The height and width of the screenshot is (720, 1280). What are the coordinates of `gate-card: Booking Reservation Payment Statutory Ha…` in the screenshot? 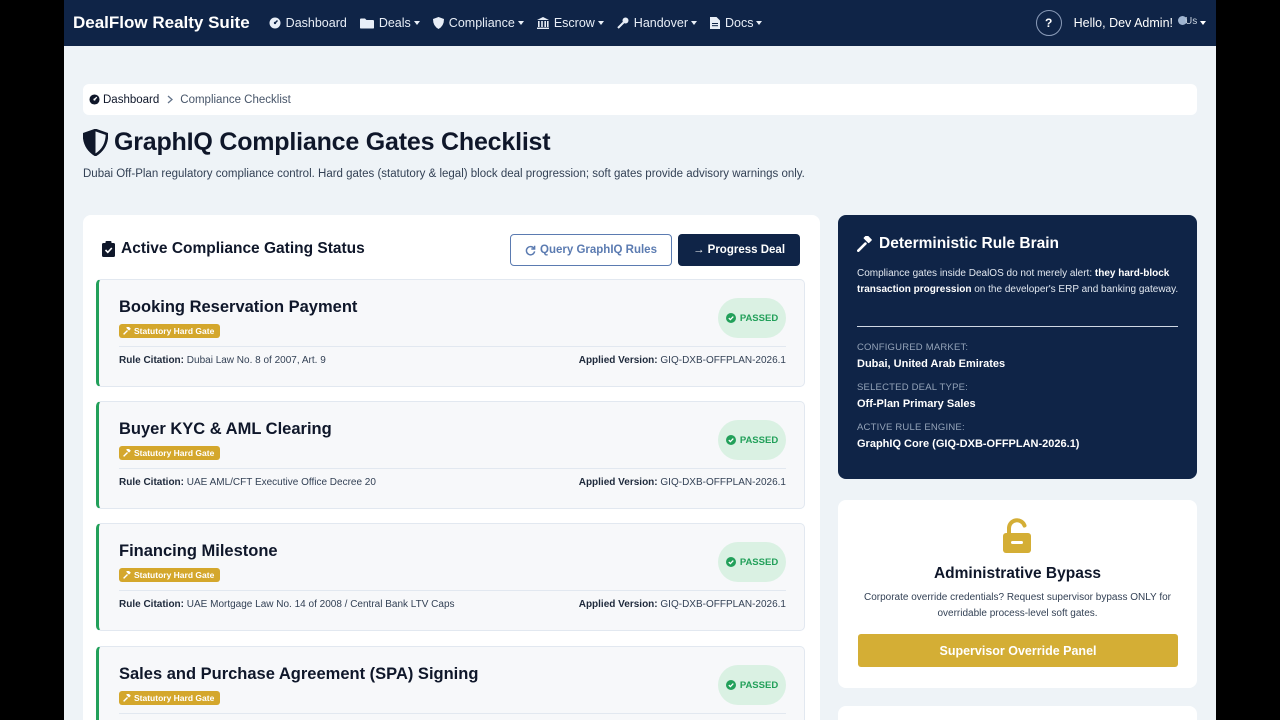 It's located at (450, 333).